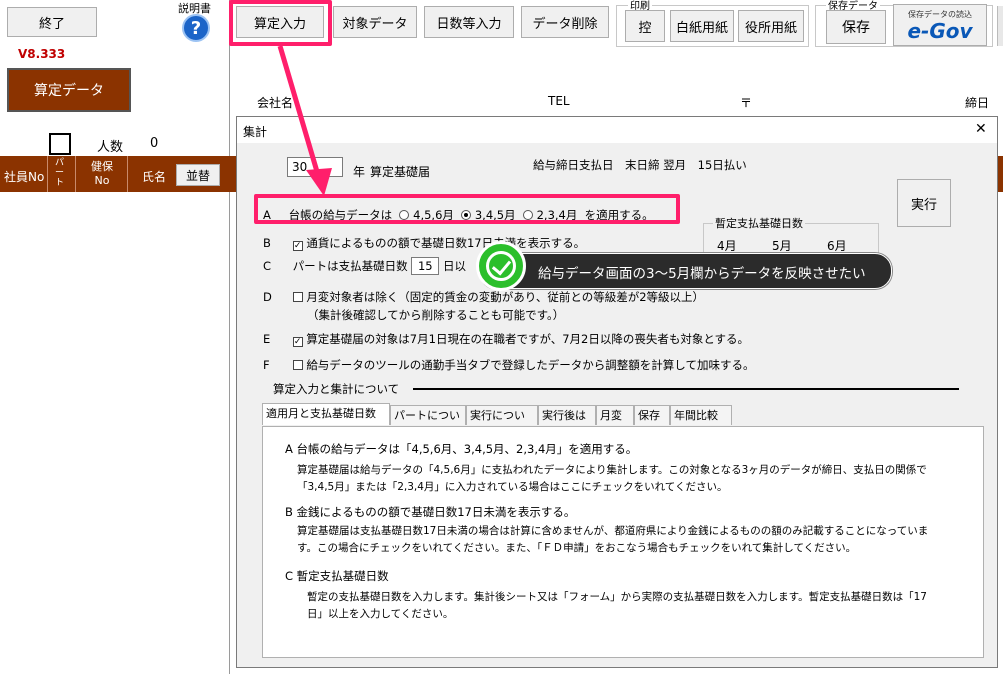 This screenshot has width=1003, height=674. I want to click on callout-check-ring, so click(501, 266).